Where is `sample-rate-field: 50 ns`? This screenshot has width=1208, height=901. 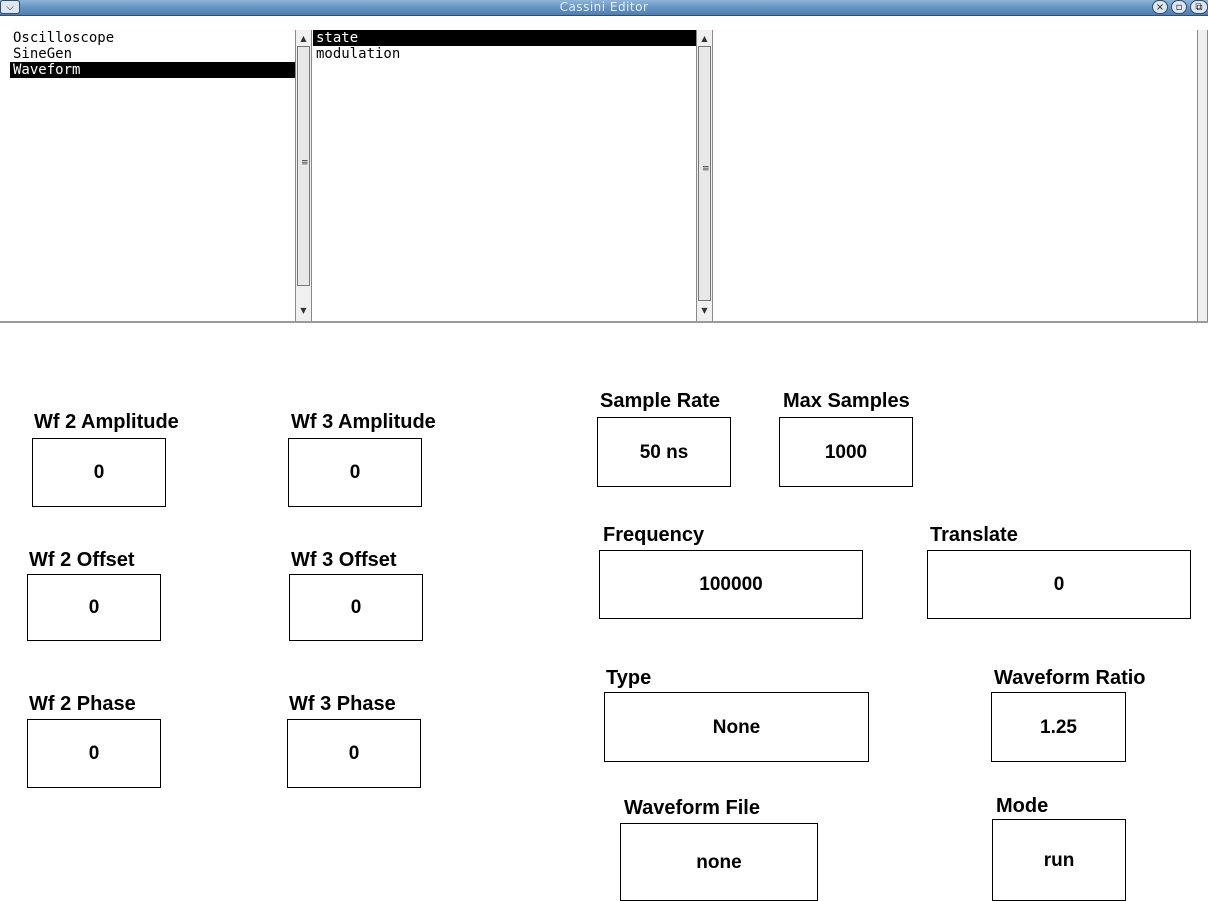 sample-rate-field: 50 ns is located at coordinates (664, 452).